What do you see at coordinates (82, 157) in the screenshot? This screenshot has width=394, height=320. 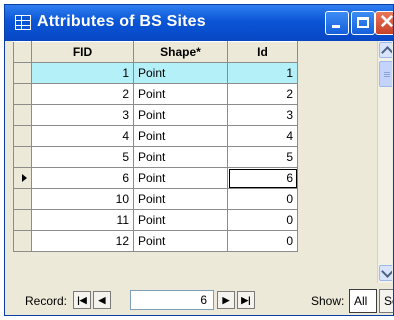 I see `fid-cell: 5` at bounding box center [82, 157].